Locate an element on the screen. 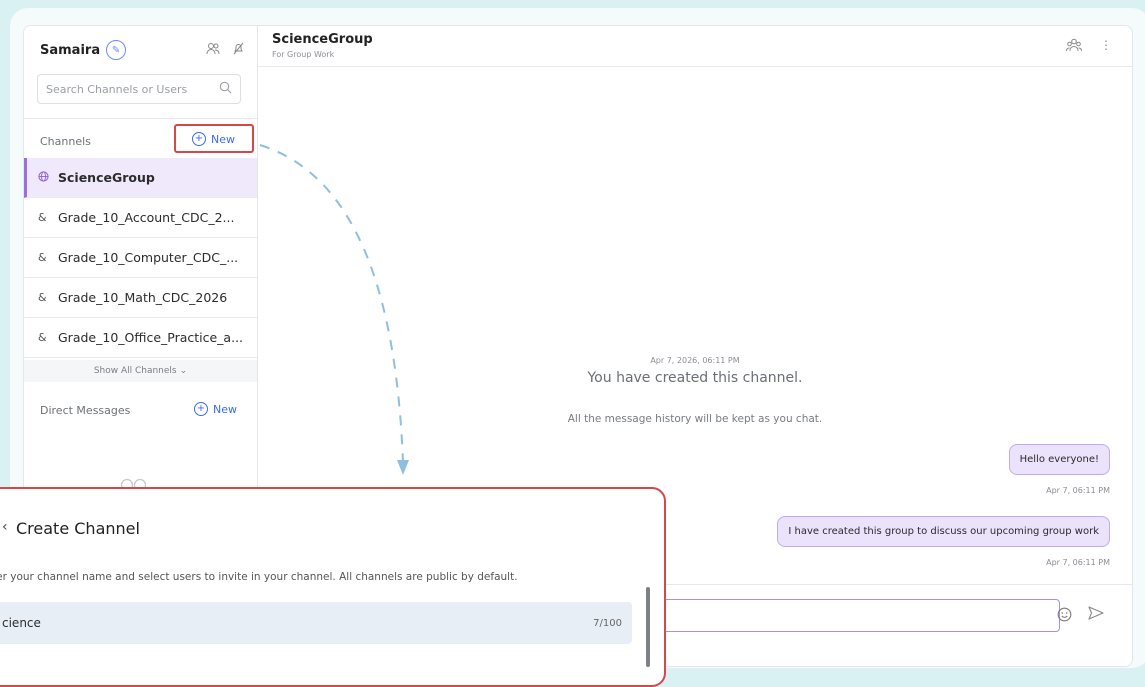 This screenshot has height=687, width=1145. back-arrow-icon: ‹ is located at coordinates (5, 527).